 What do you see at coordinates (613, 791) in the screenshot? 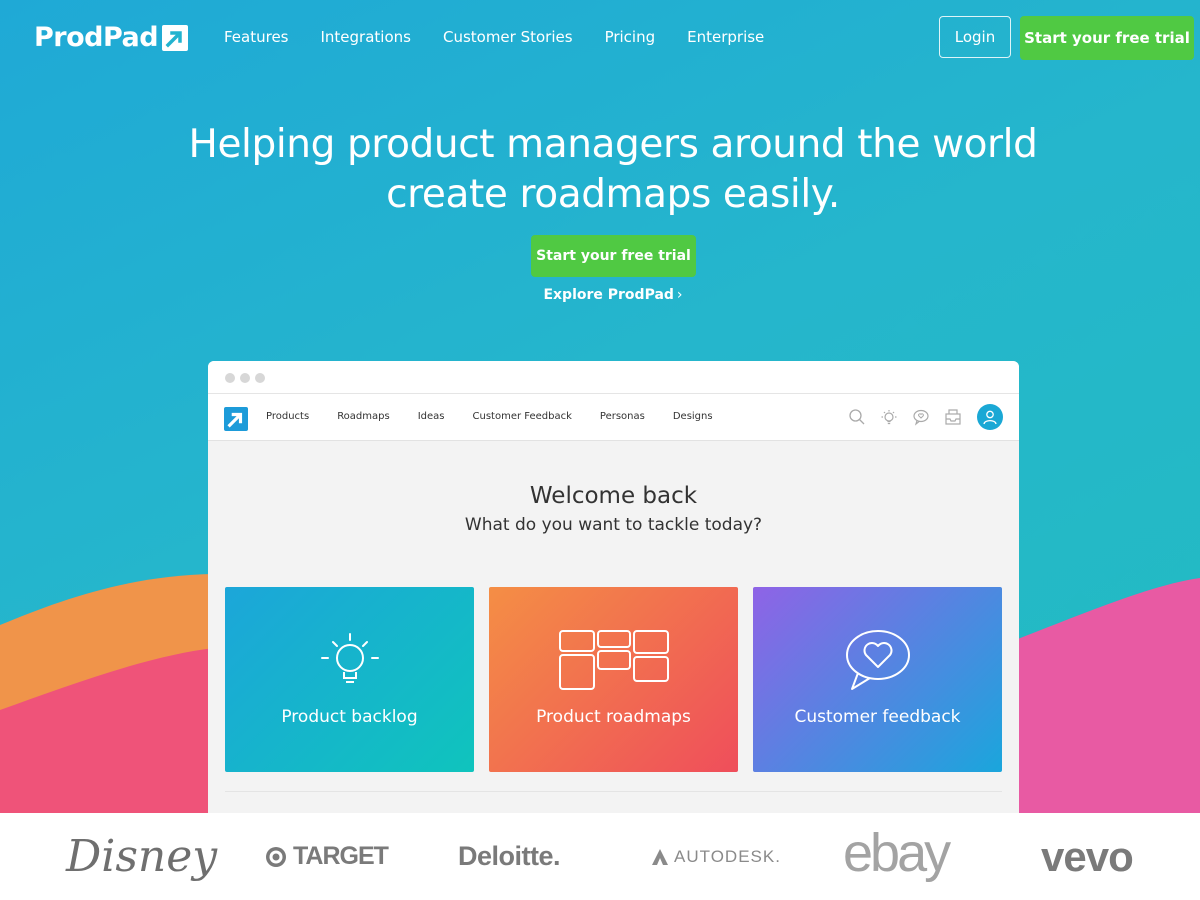
I see `app-divider` at bounding box center [613, 791].